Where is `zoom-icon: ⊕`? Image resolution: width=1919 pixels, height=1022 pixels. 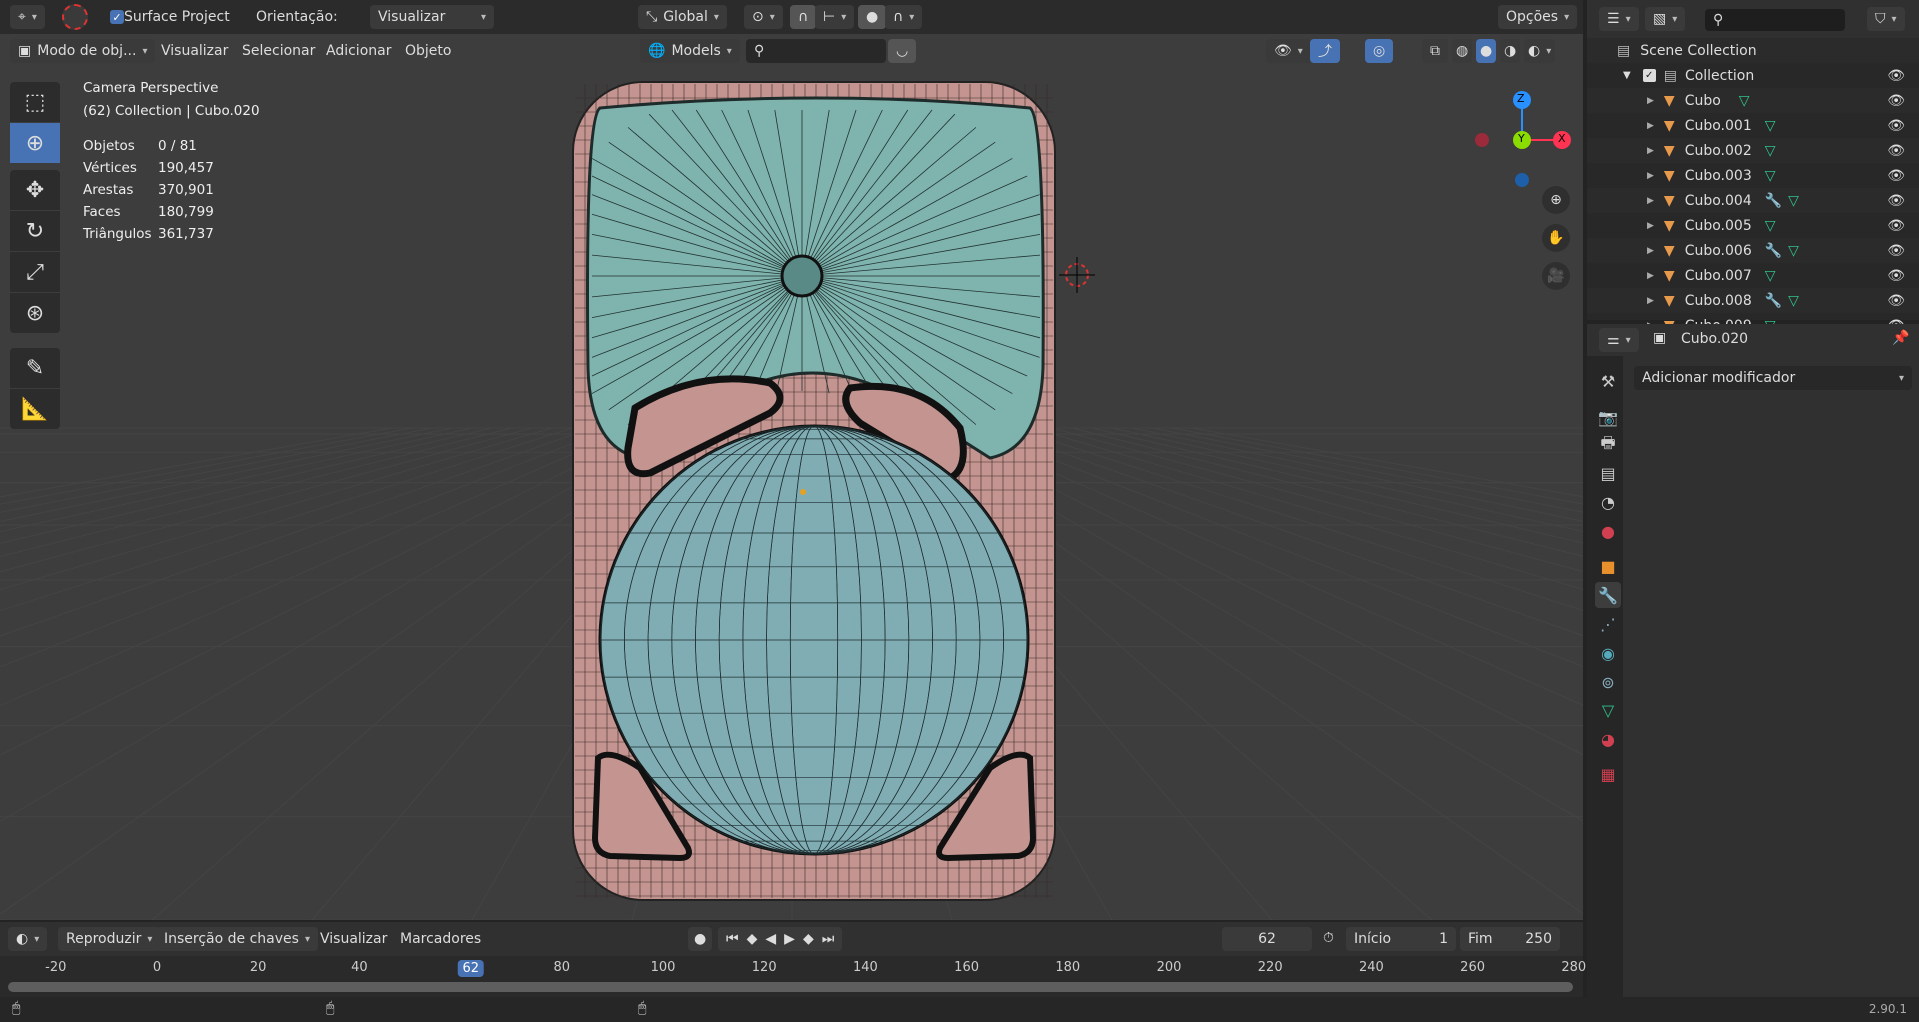 zoom-icon: ⊕ is located at coordinates (1556, 200).